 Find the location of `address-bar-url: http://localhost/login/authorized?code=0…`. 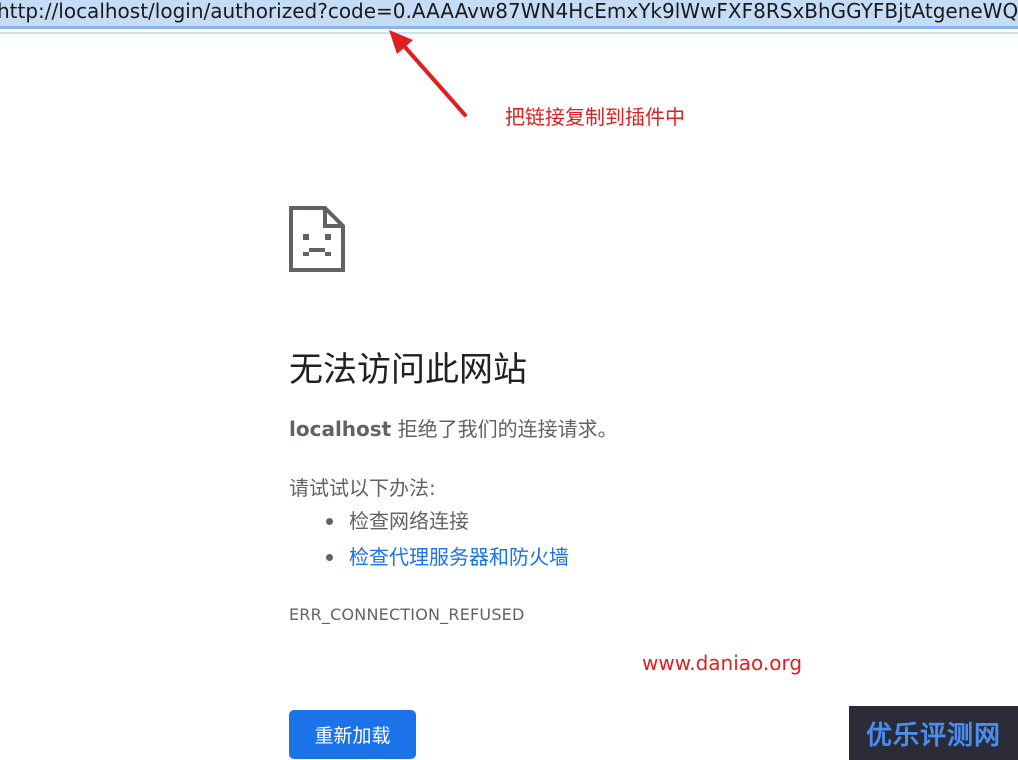

address-bar-url: http://localhost/login/authorized?code=0… is located at coordinates (509, 11).